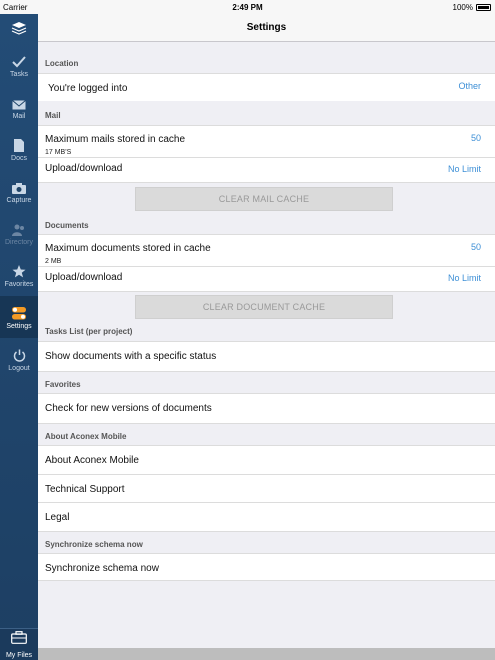  I want to click on sidebar-item-label: Logout, so click(19, 368).